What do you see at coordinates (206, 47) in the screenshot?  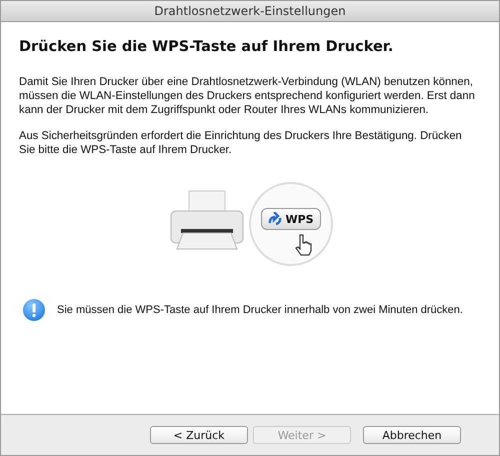 I see `heading: Drücken Sie die WPS-Taste auf Ihrem Drucker.` at bounding box center [206, 47].